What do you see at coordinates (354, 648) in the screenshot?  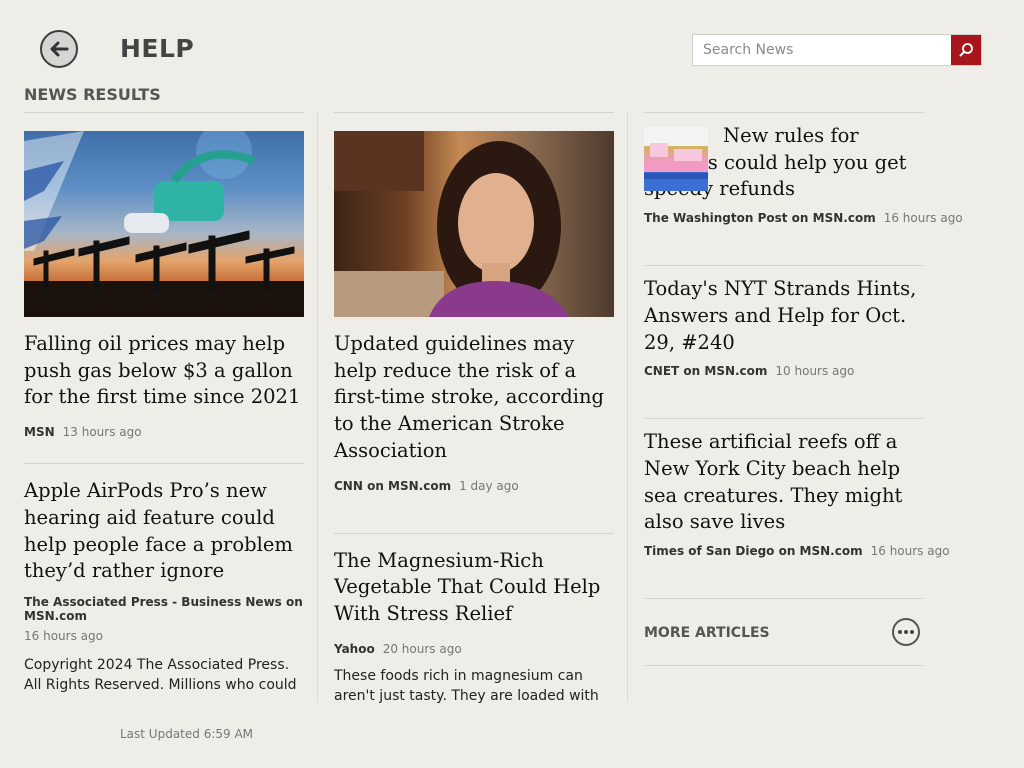 I see `article-source: Yahoo` at bounding box center [354, 648].